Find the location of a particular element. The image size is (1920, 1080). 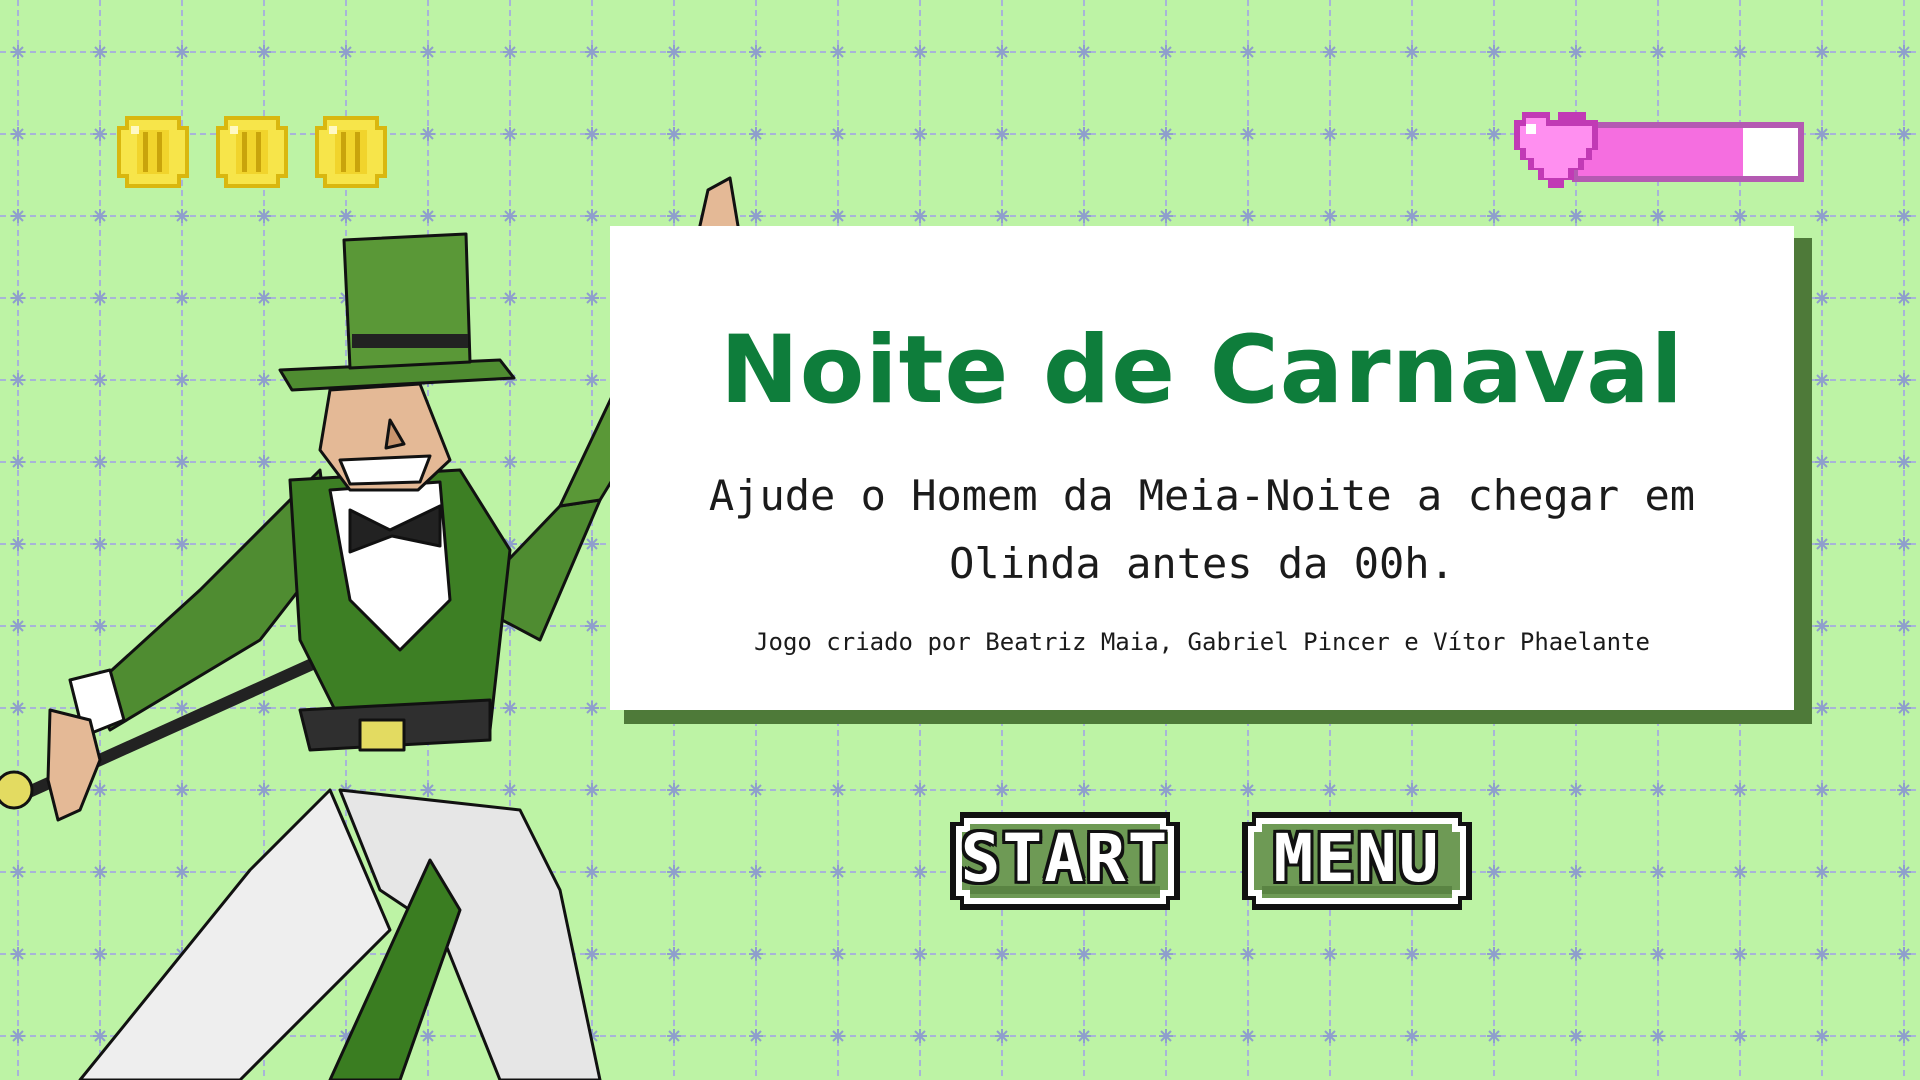

menu-button: MENU is located at coordinates (1357, 861).